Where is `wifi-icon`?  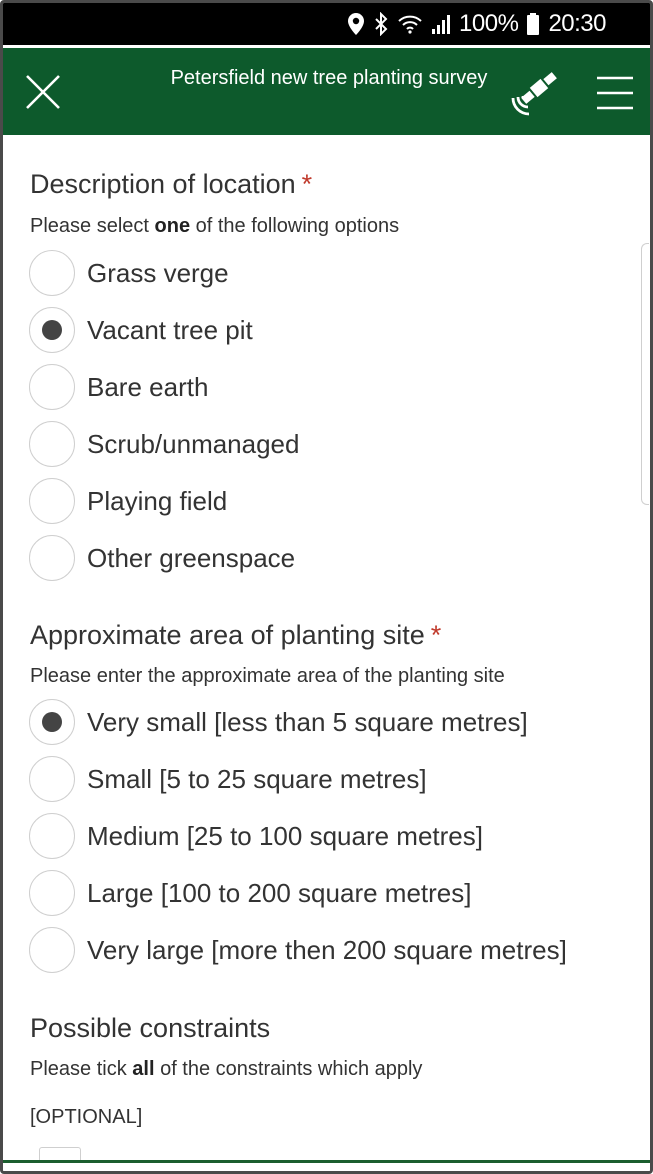
wifi-icon is located at coordinates (410, 24).